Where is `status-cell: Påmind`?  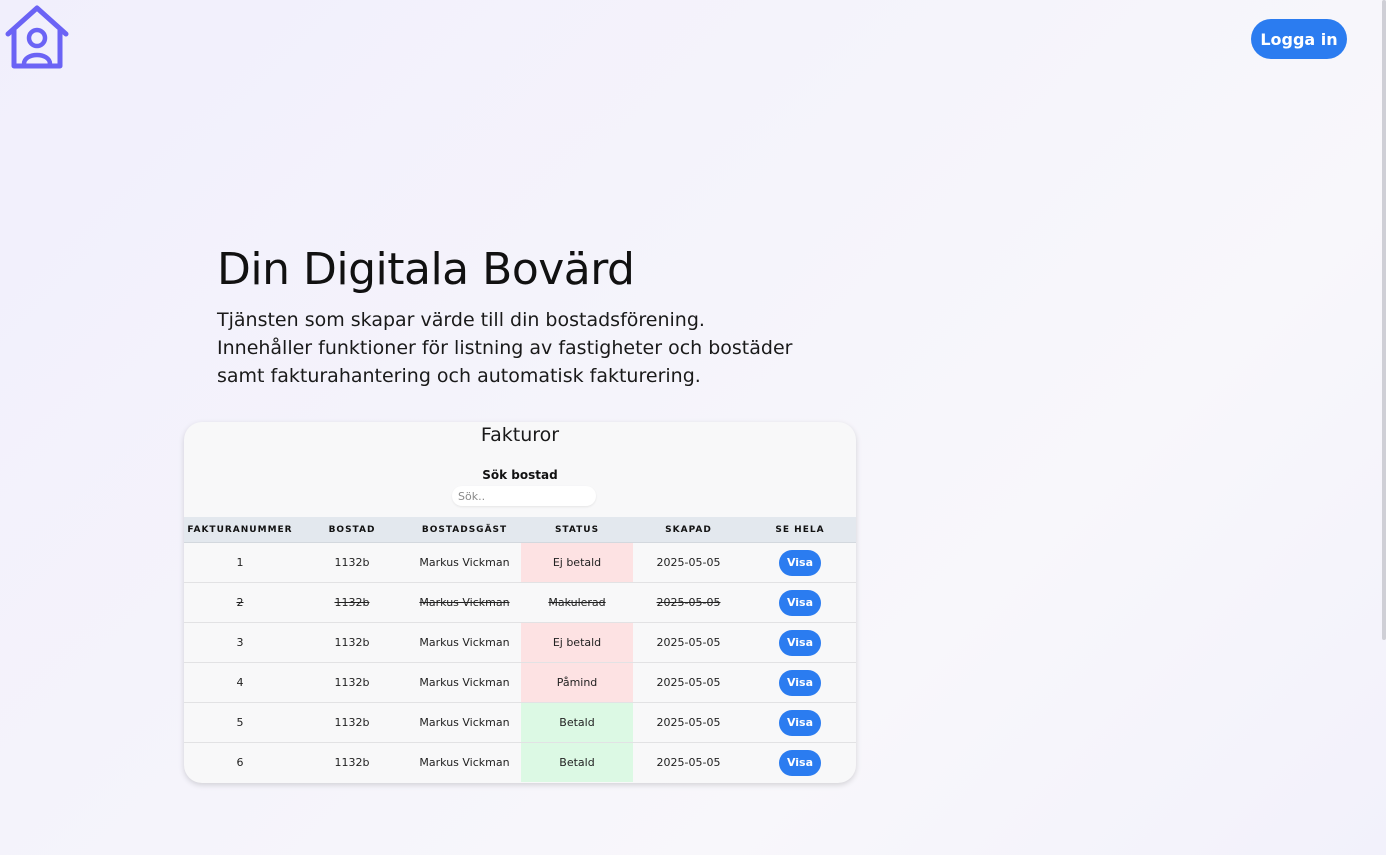 status-cell: Påmind is located at coordinates (577, 682).